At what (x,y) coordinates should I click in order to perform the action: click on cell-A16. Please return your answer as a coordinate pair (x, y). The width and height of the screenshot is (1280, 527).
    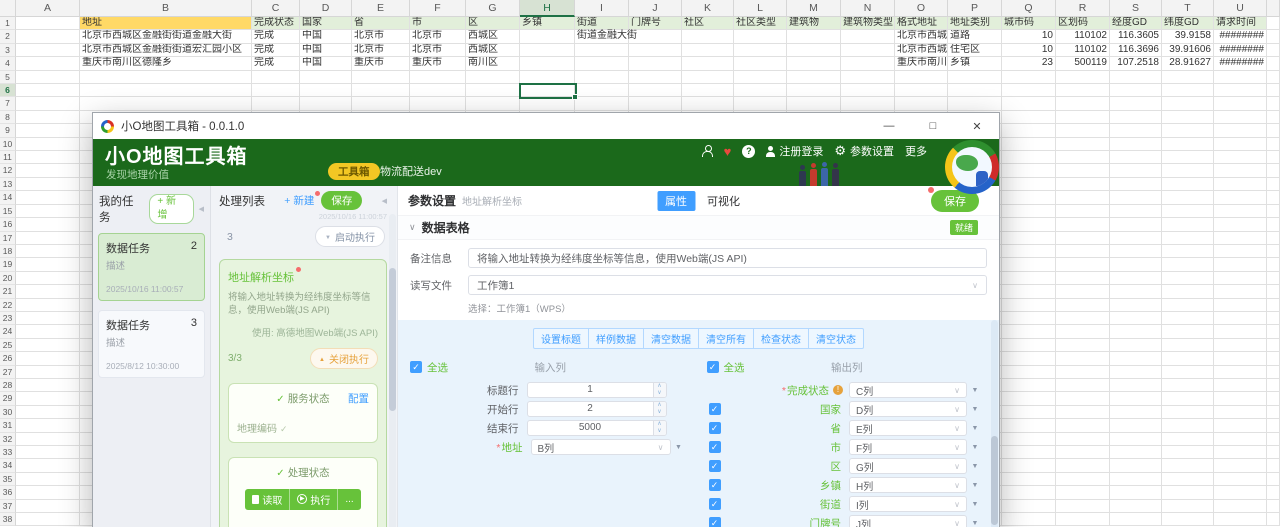
    Looking at the image, I should click on (48, 225).